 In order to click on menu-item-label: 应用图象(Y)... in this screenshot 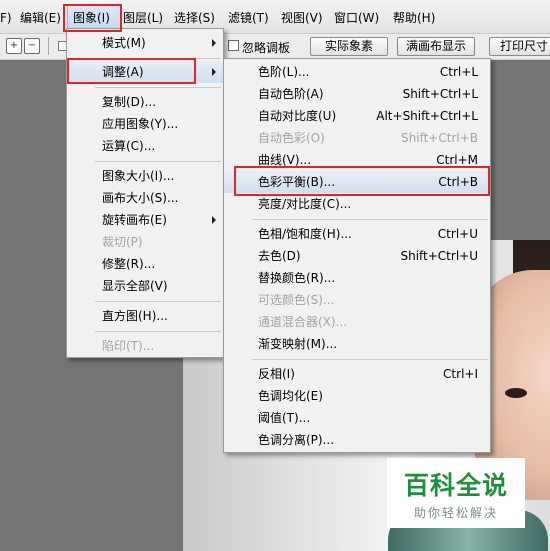, I will do `click(140, 124)`.